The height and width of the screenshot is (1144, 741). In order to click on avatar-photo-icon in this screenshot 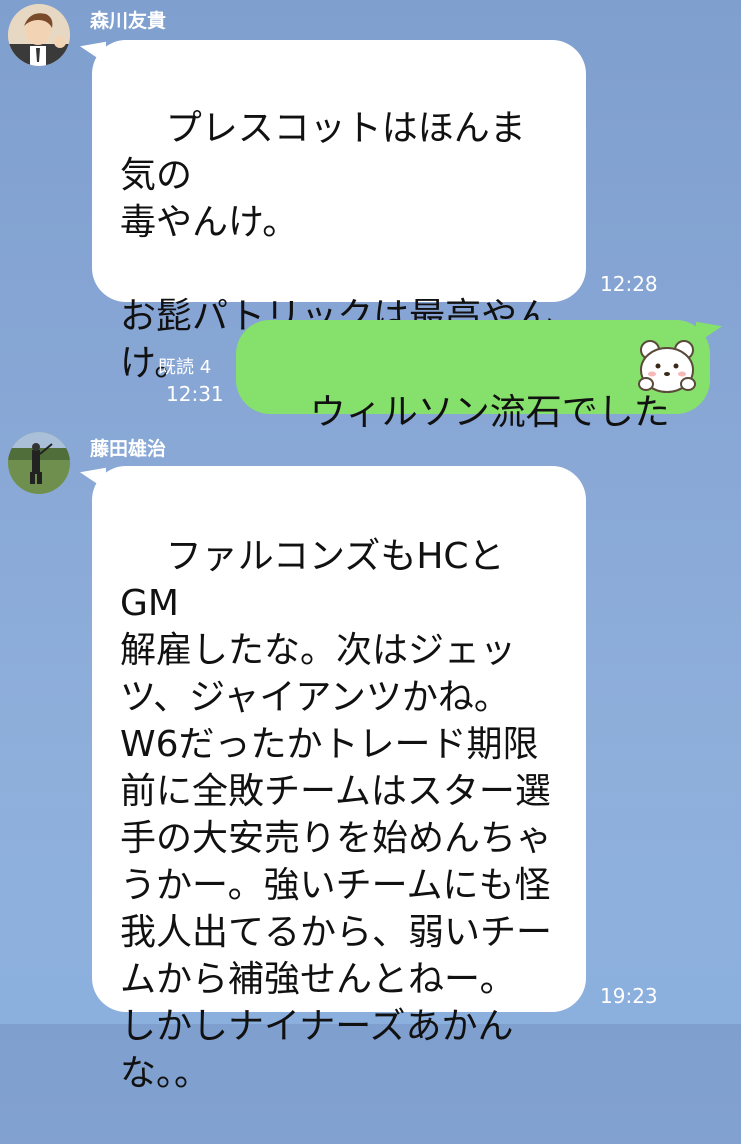, I will do `click(39, 463)`.